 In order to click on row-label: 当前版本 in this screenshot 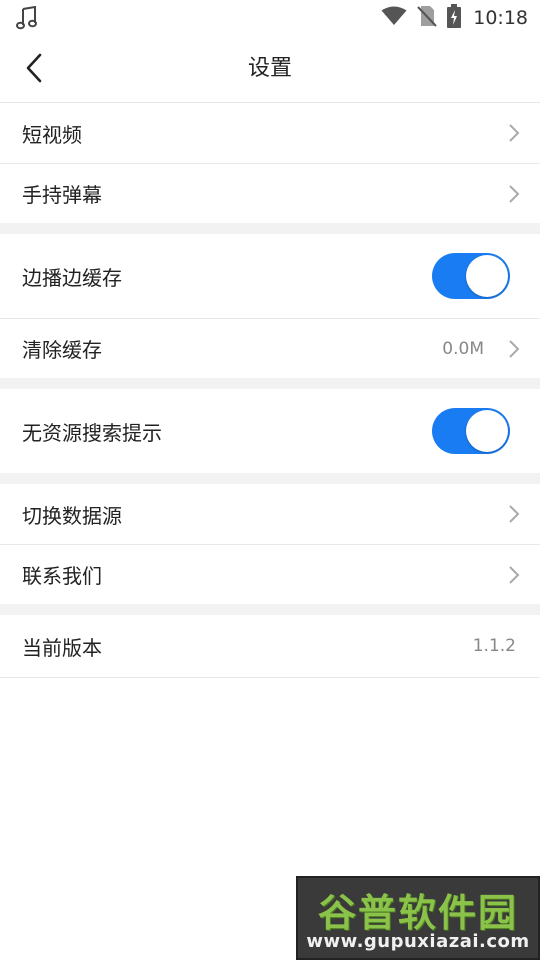, I will do `click(62, 647)`.